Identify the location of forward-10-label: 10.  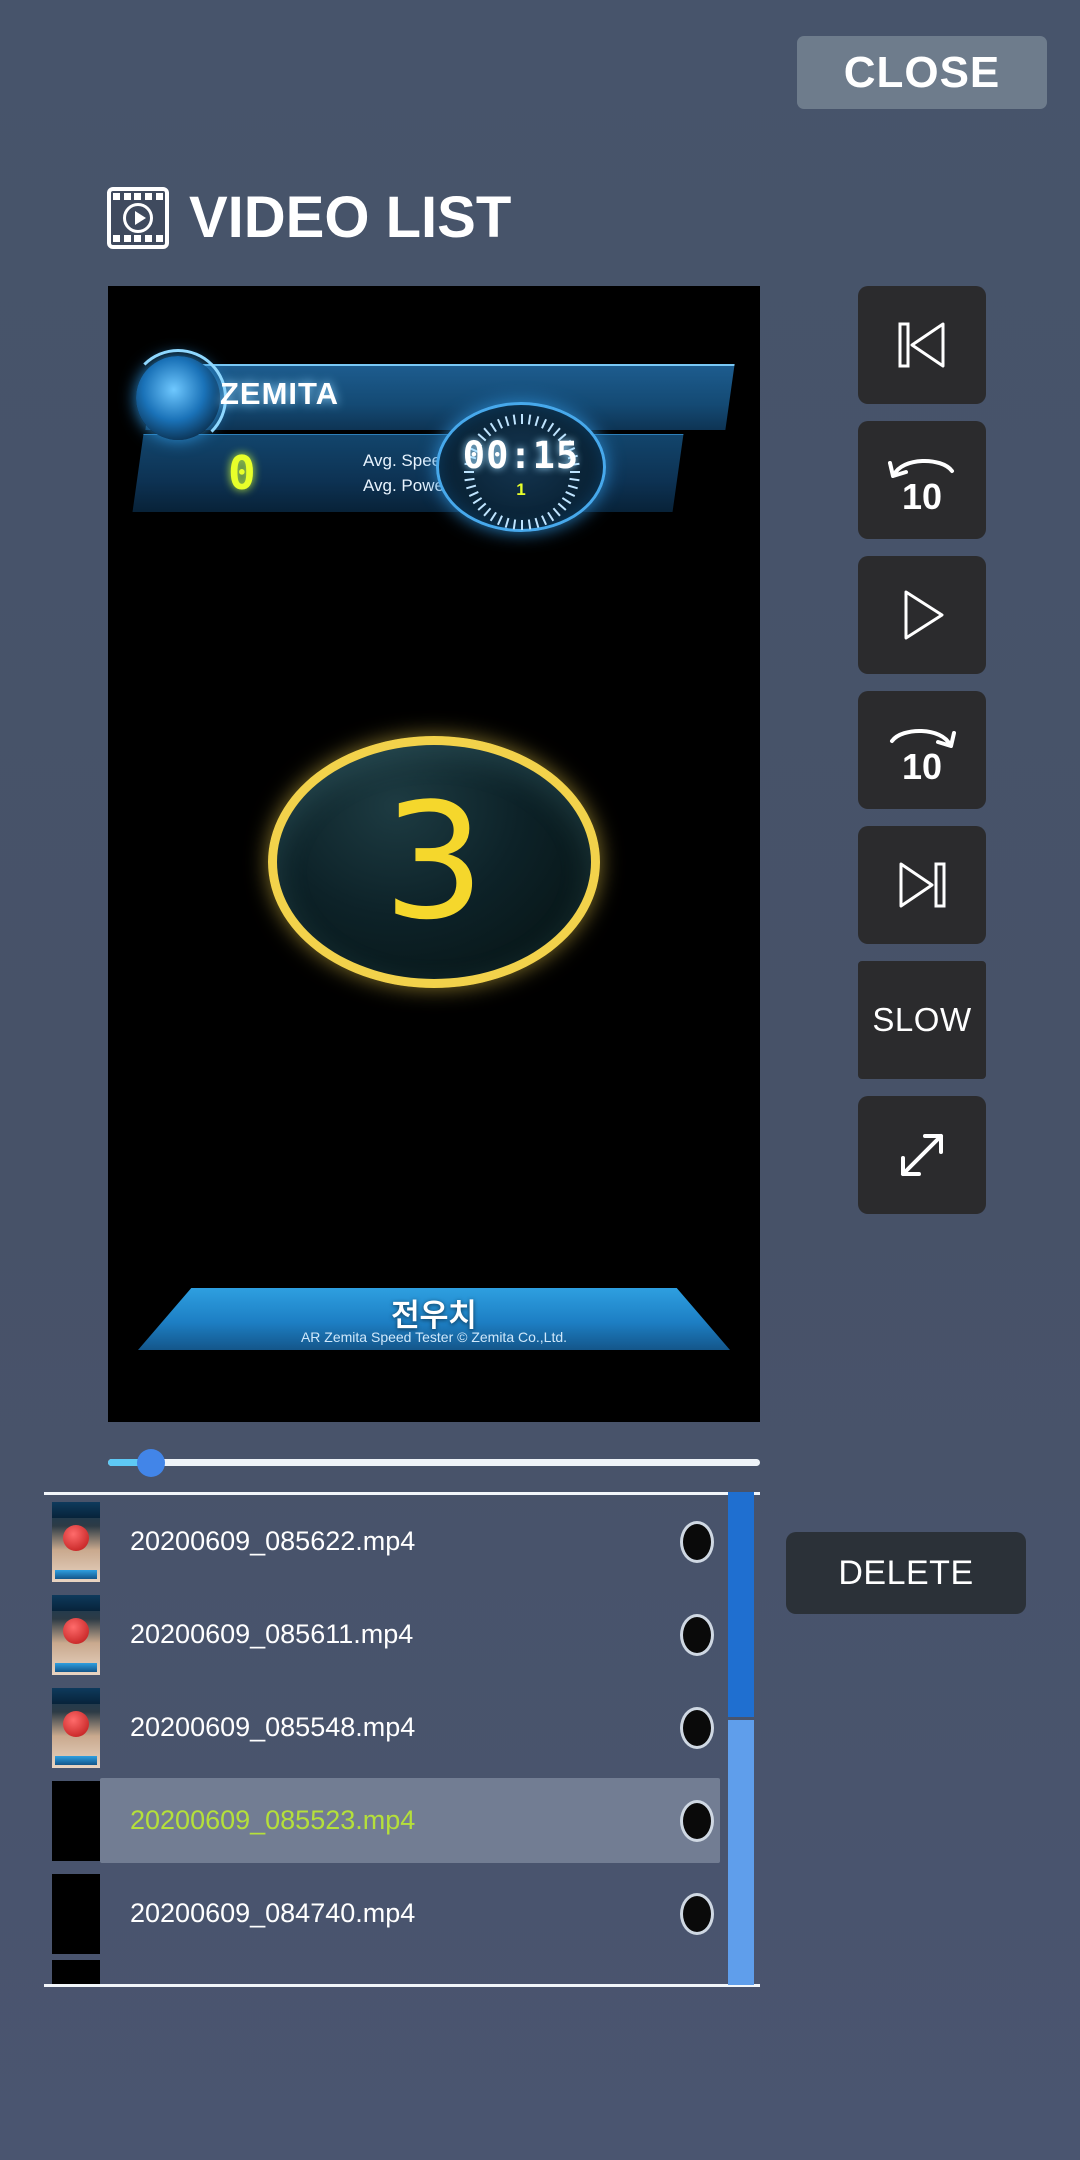
(922, 766).